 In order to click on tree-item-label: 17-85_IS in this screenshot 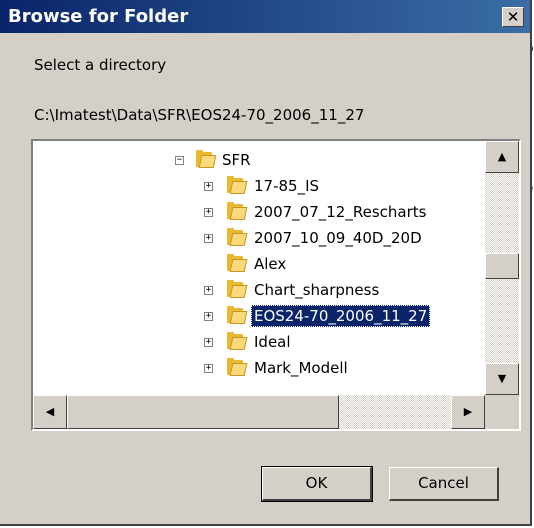, I will do `click(287, 186)`.